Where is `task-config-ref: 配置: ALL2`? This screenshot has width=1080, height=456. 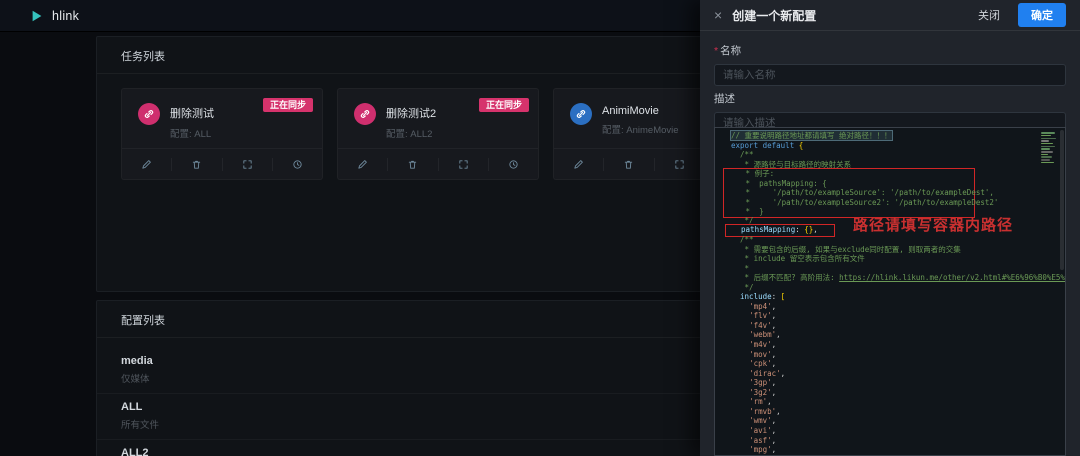
task-config-ref: 配置: ALL2 is located at coordinates (409, 134).